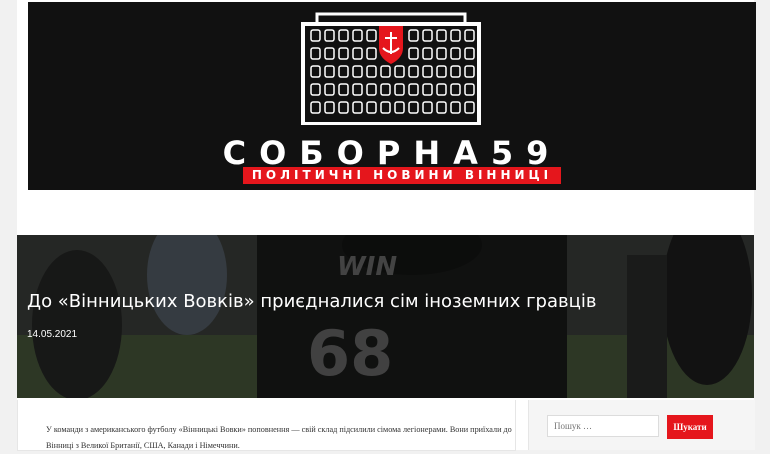 The width and height of the screenshot is (770, 454). I want to click on sidebar: Шукати, so click(641, 425).